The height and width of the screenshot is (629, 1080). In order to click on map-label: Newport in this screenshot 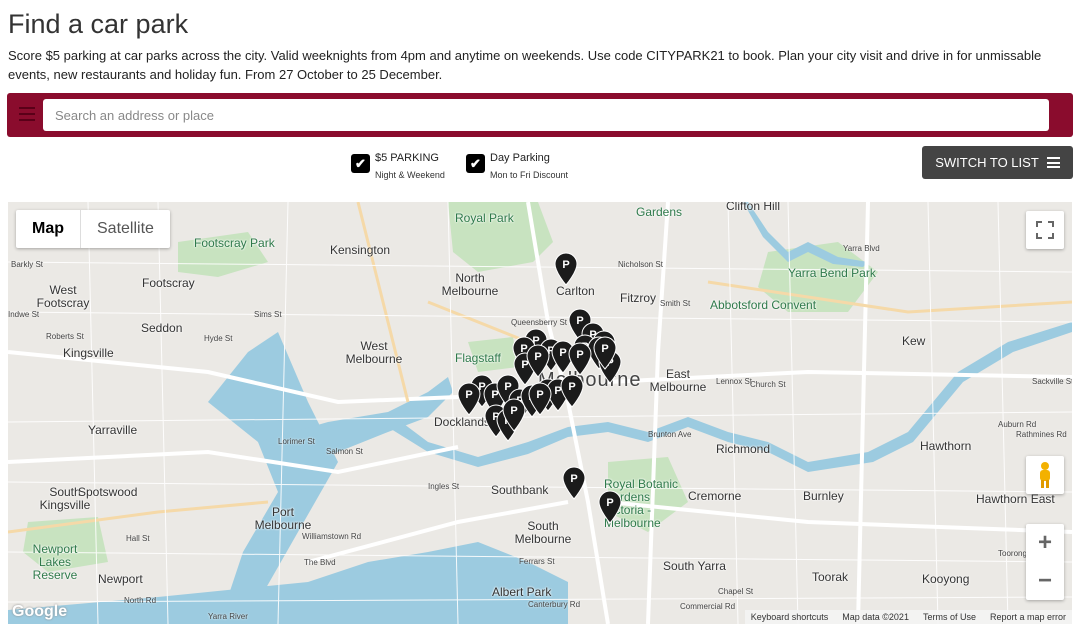, I will do `click(120, 579)`.